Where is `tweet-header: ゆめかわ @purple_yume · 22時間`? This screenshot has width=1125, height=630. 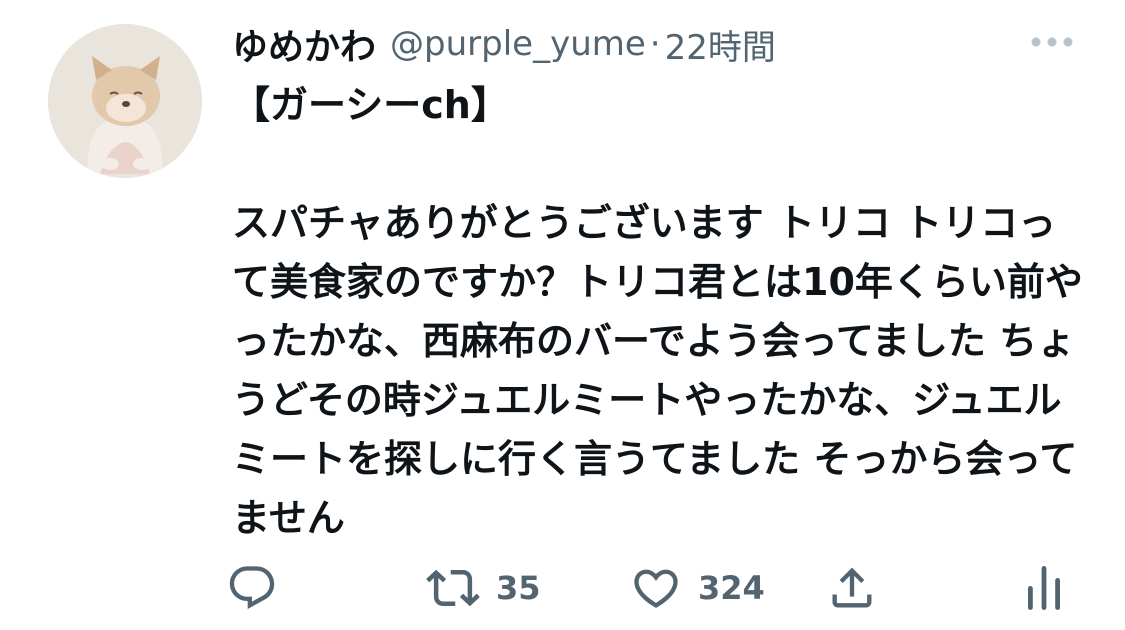 tweet-header: ゆめかわ @purple_yume · 22時間 is located at coordinates (638, 44).